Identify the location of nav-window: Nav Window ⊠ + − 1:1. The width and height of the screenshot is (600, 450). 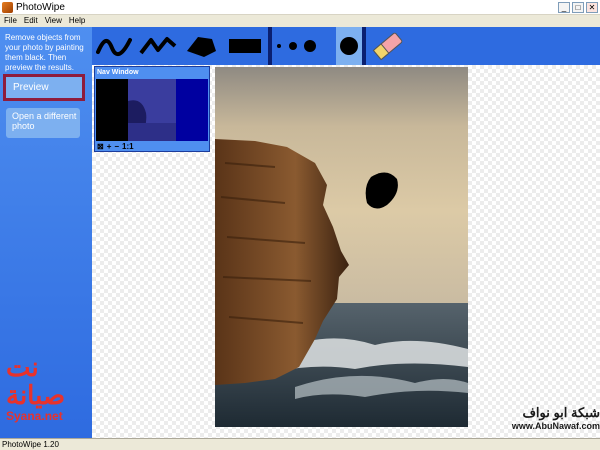
(152, 109).